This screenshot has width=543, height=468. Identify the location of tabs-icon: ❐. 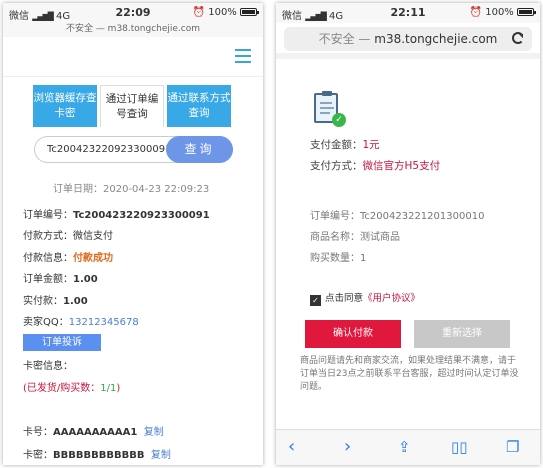
(512, 447).